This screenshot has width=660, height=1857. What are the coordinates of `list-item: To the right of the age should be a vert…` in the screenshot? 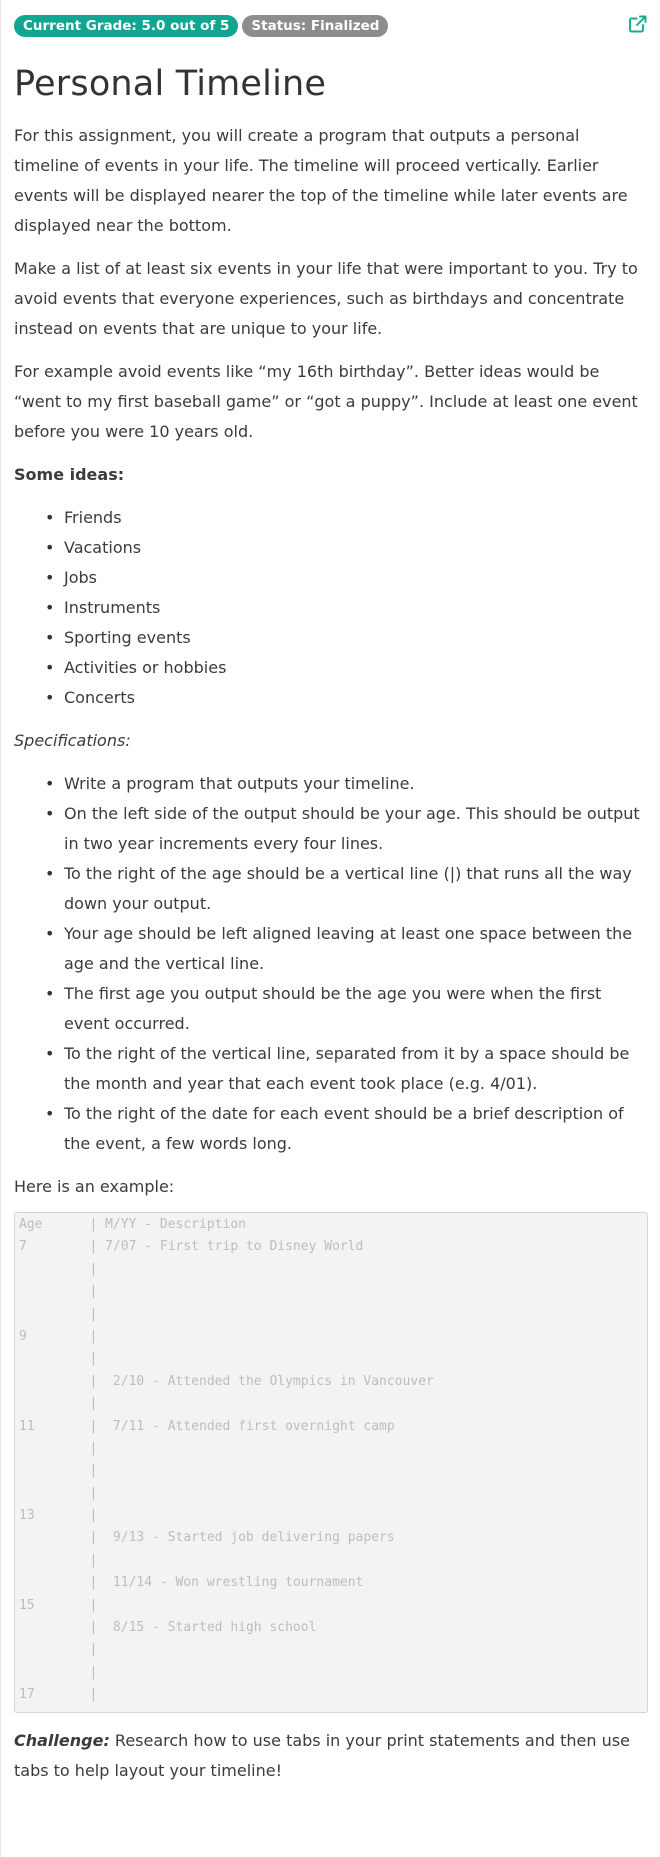 It's located at (346, 889).